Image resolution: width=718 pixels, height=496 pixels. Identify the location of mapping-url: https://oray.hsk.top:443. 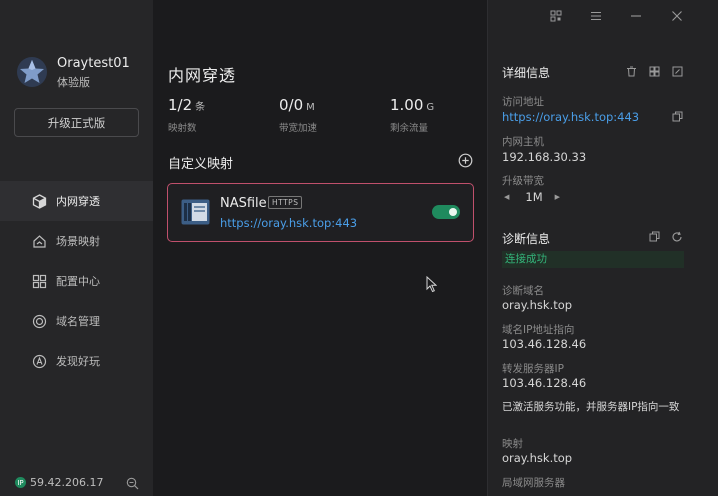
(288, 223).